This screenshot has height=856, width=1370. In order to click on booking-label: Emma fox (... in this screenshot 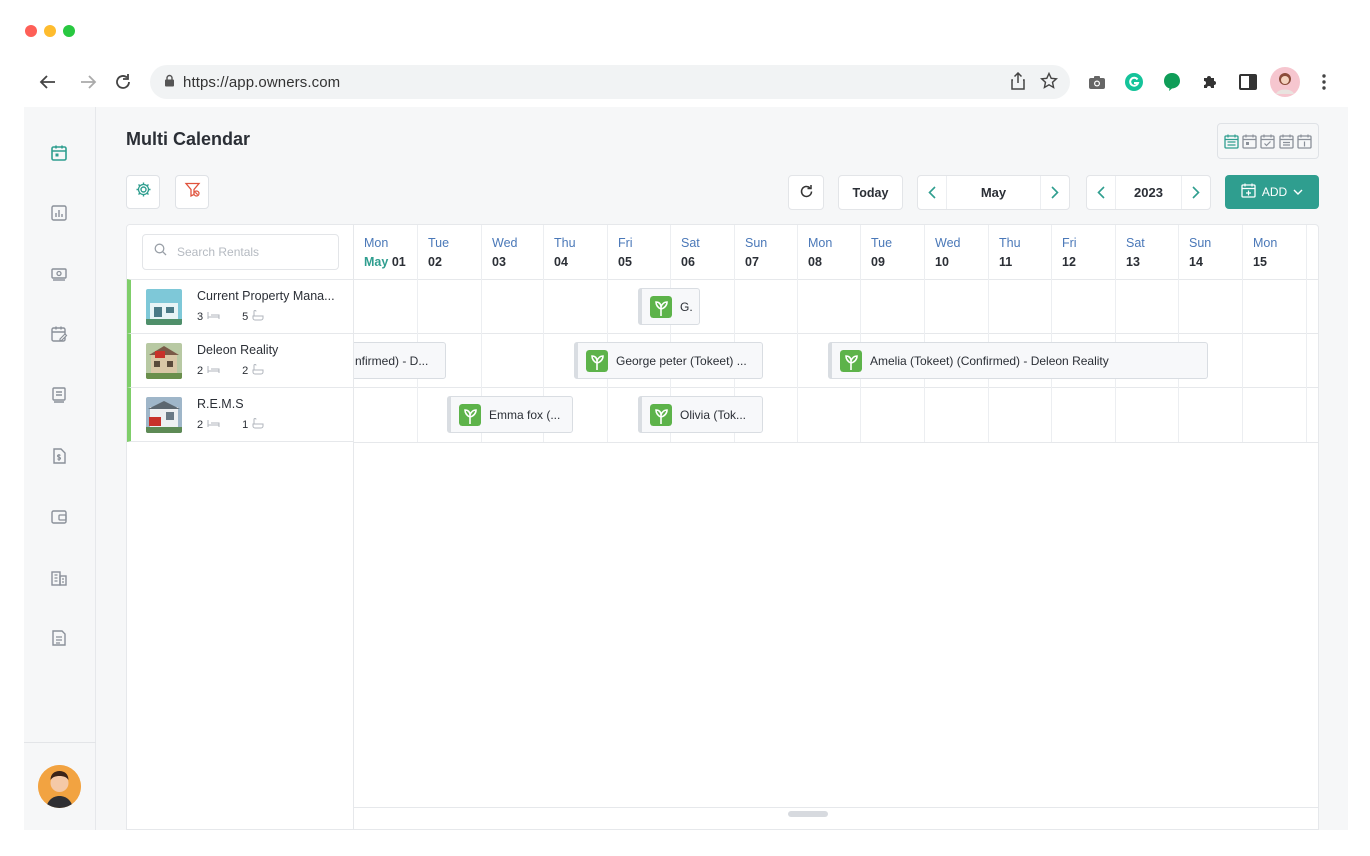, I will do `click(525, 414)`.